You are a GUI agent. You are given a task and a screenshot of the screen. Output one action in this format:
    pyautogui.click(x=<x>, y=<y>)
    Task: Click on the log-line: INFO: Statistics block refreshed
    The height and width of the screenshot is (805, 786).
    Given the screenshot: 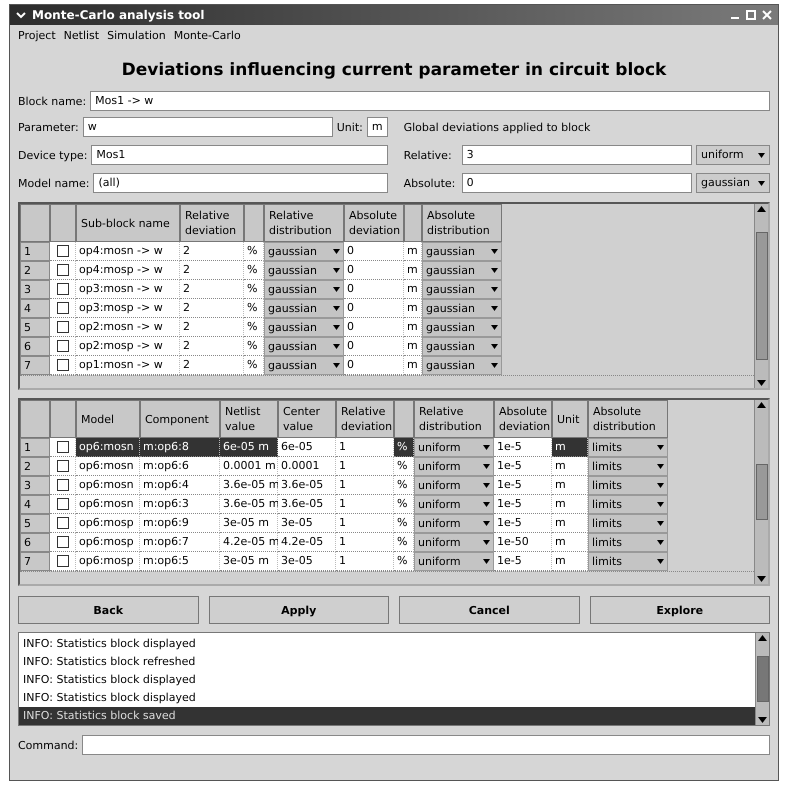 What is the action you would take?
    pyautogui.click(x=387, y=662)
    